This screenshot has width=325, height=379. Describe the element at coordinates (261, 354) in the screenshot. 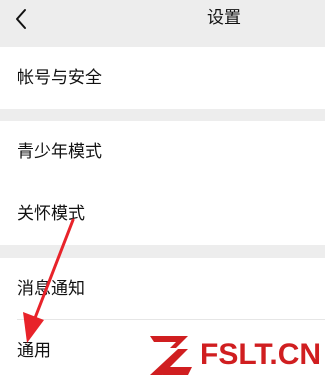

I see `watermark-text: FSLT.CN` at that location.